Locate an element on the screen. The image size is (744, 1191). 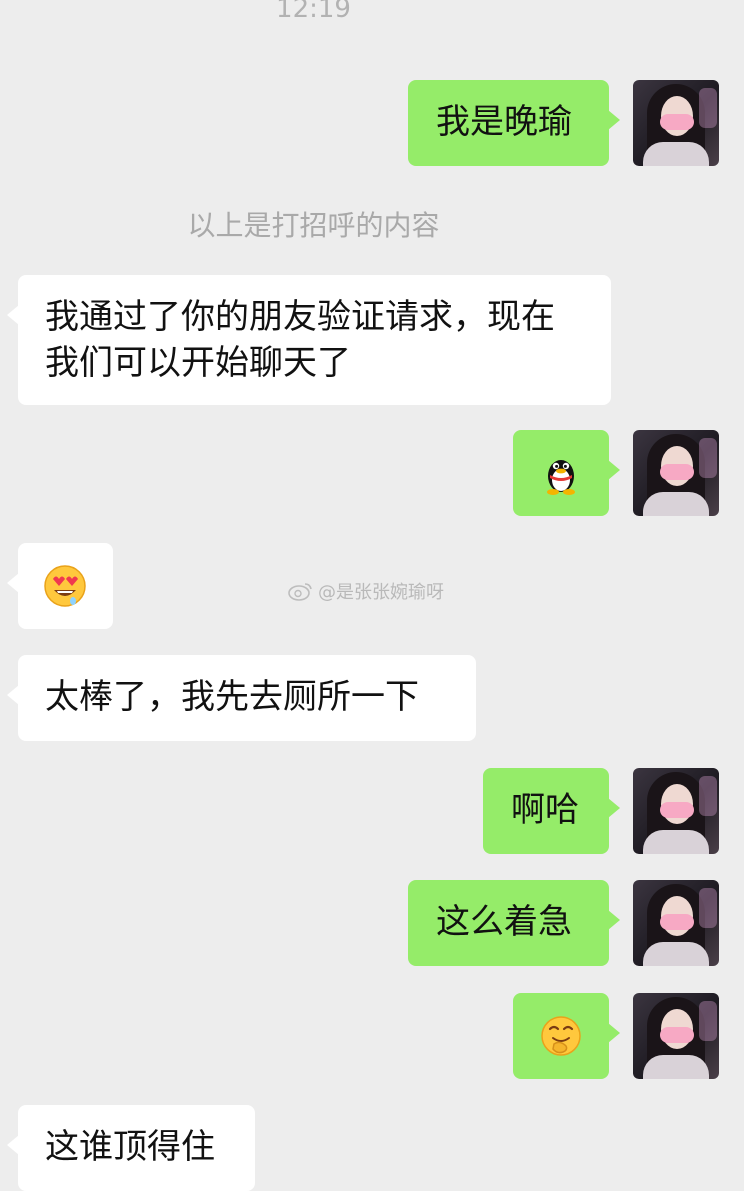
message-text-line-1: 我通过了你的朋友验证请求，现在 is located at coordinates (300, 317).